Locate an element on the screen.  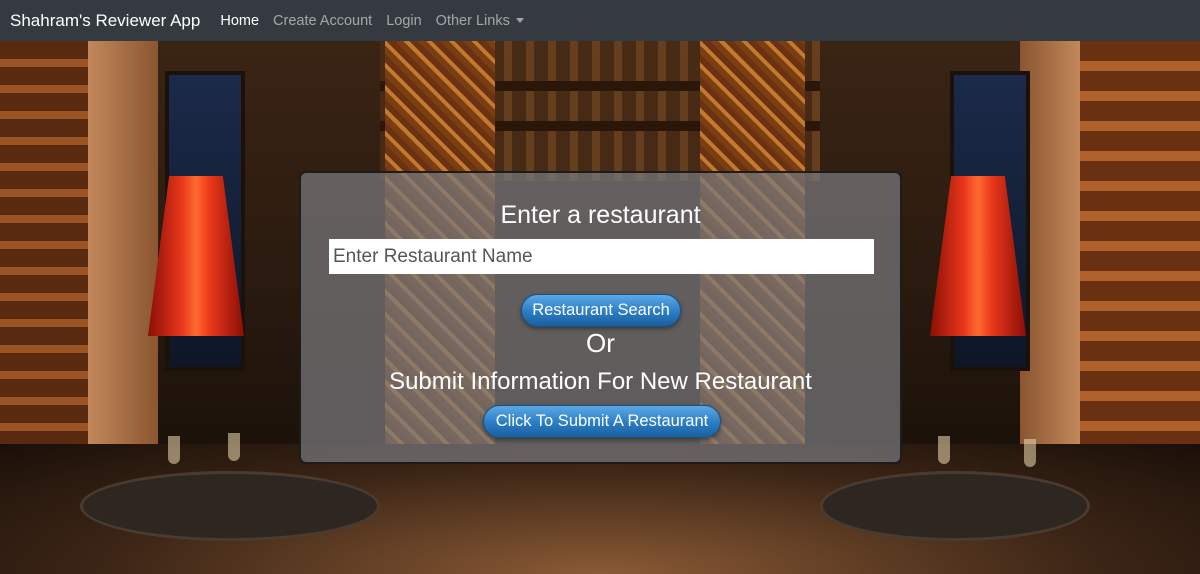
or-separator: Or is located at coordinates (600, 343).